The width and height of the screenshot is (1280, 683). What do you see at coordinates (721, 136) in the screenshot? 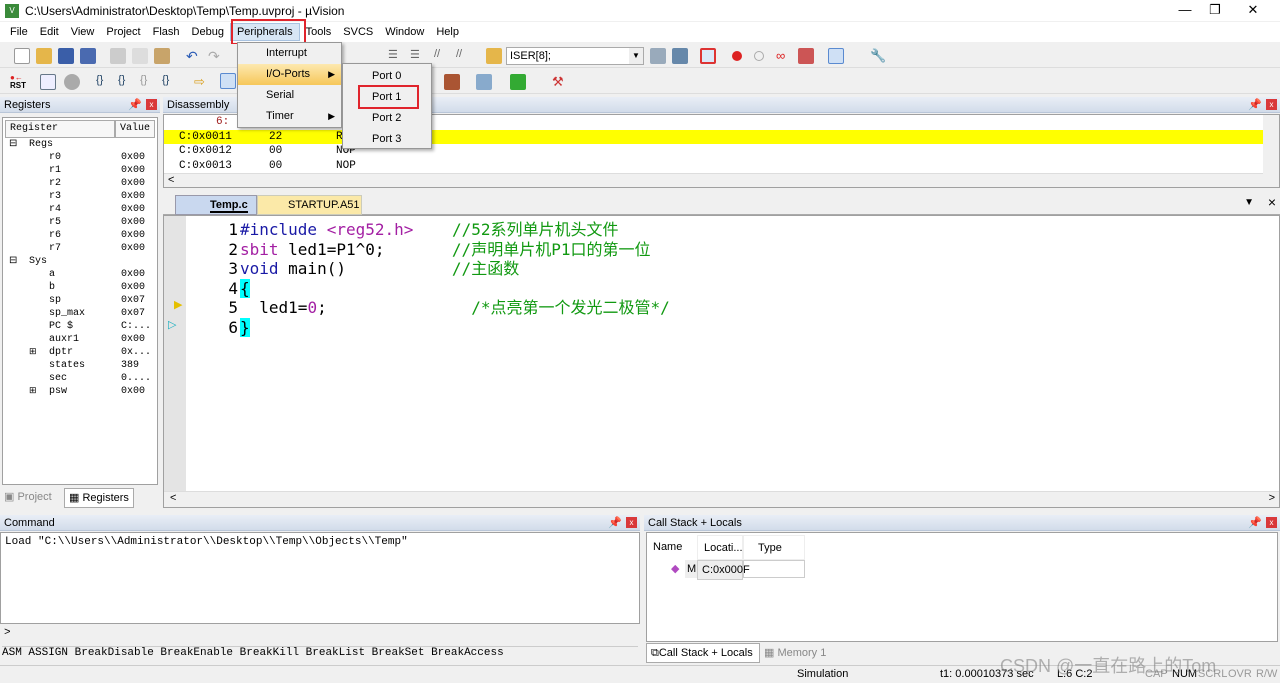
I see `disassembly-row-current: C:0x0011 22 R` at bounding box center [721, 136].